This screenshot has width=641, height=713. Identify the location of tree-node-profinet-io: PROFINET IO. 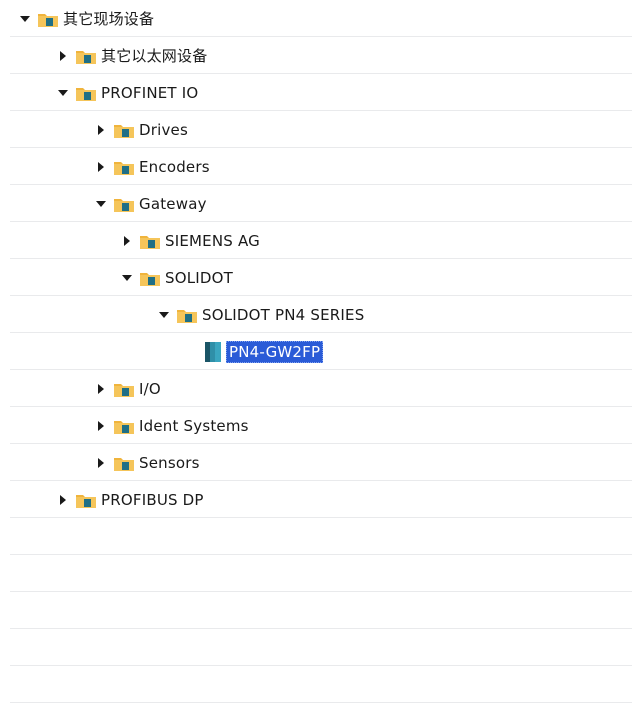
(127, 92).